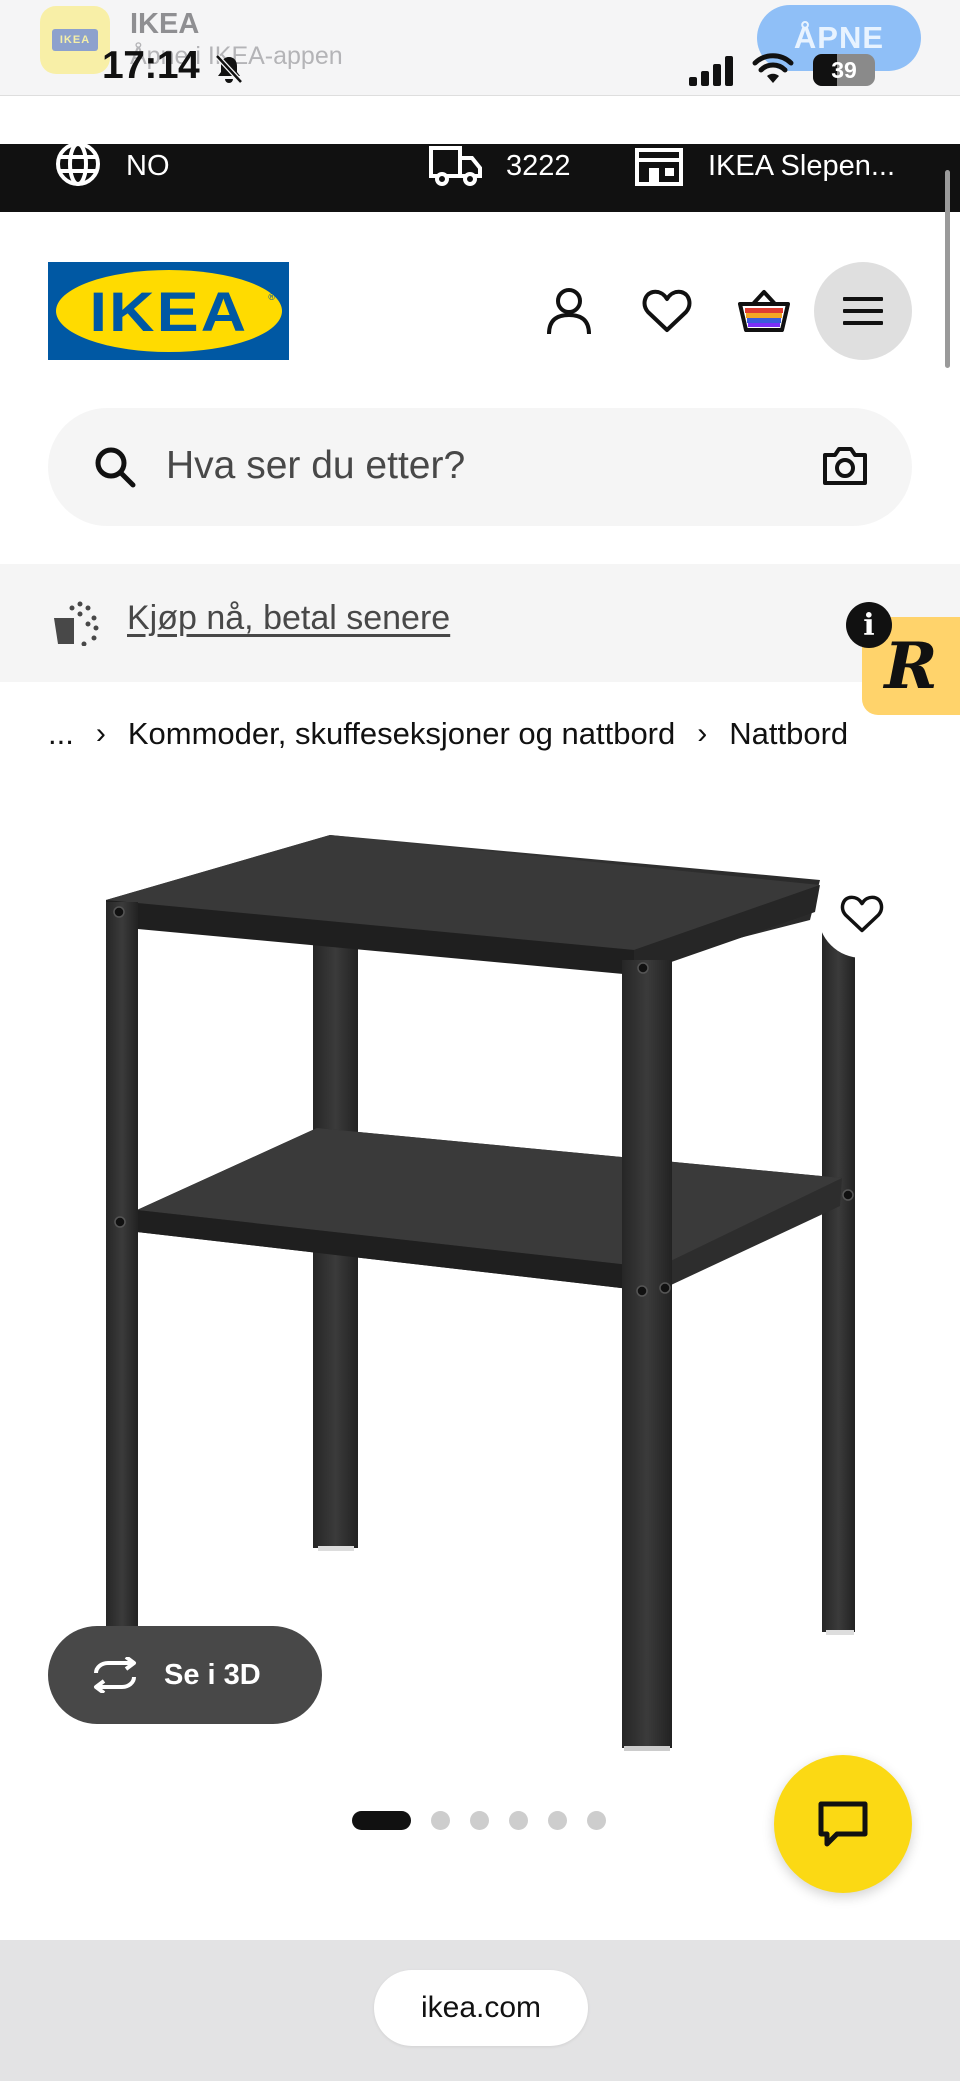 This screenshot has height=2081, width=960. I want to click on search-icon, so click(115, 467).